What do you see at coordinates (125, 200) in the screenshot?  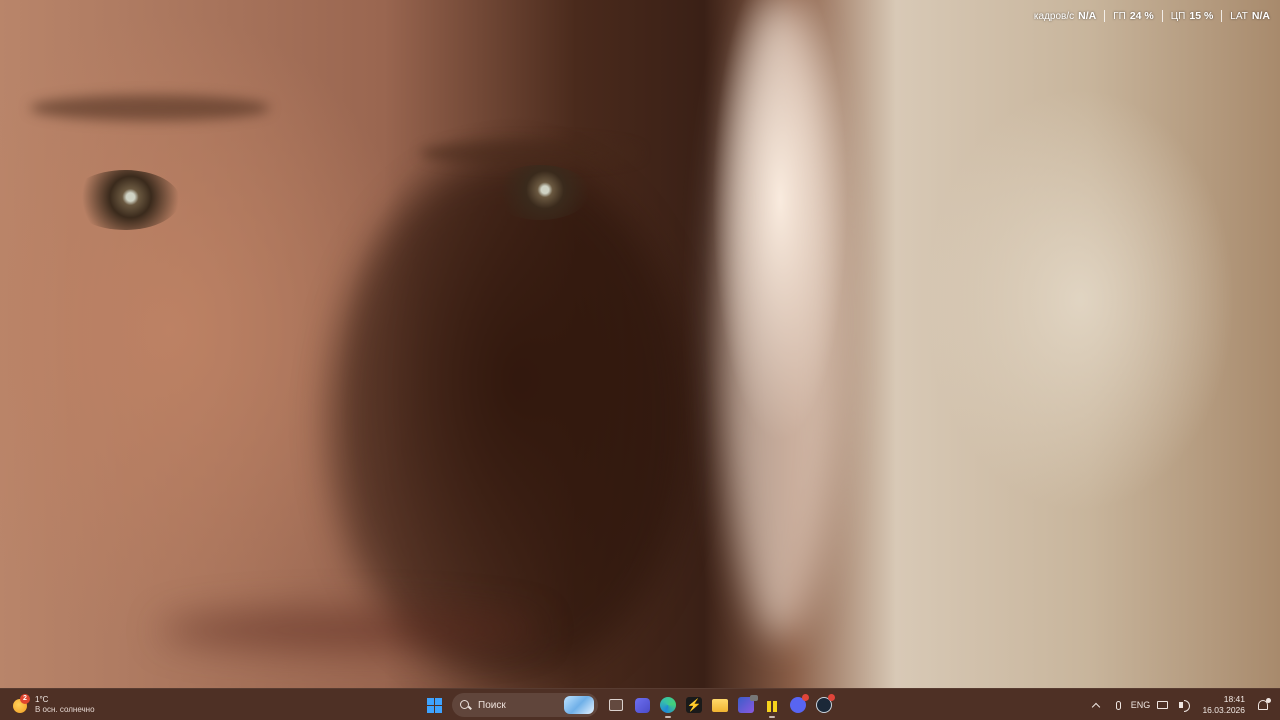 I see `wallpaper-eye-left` at bounding box center [125, 200].